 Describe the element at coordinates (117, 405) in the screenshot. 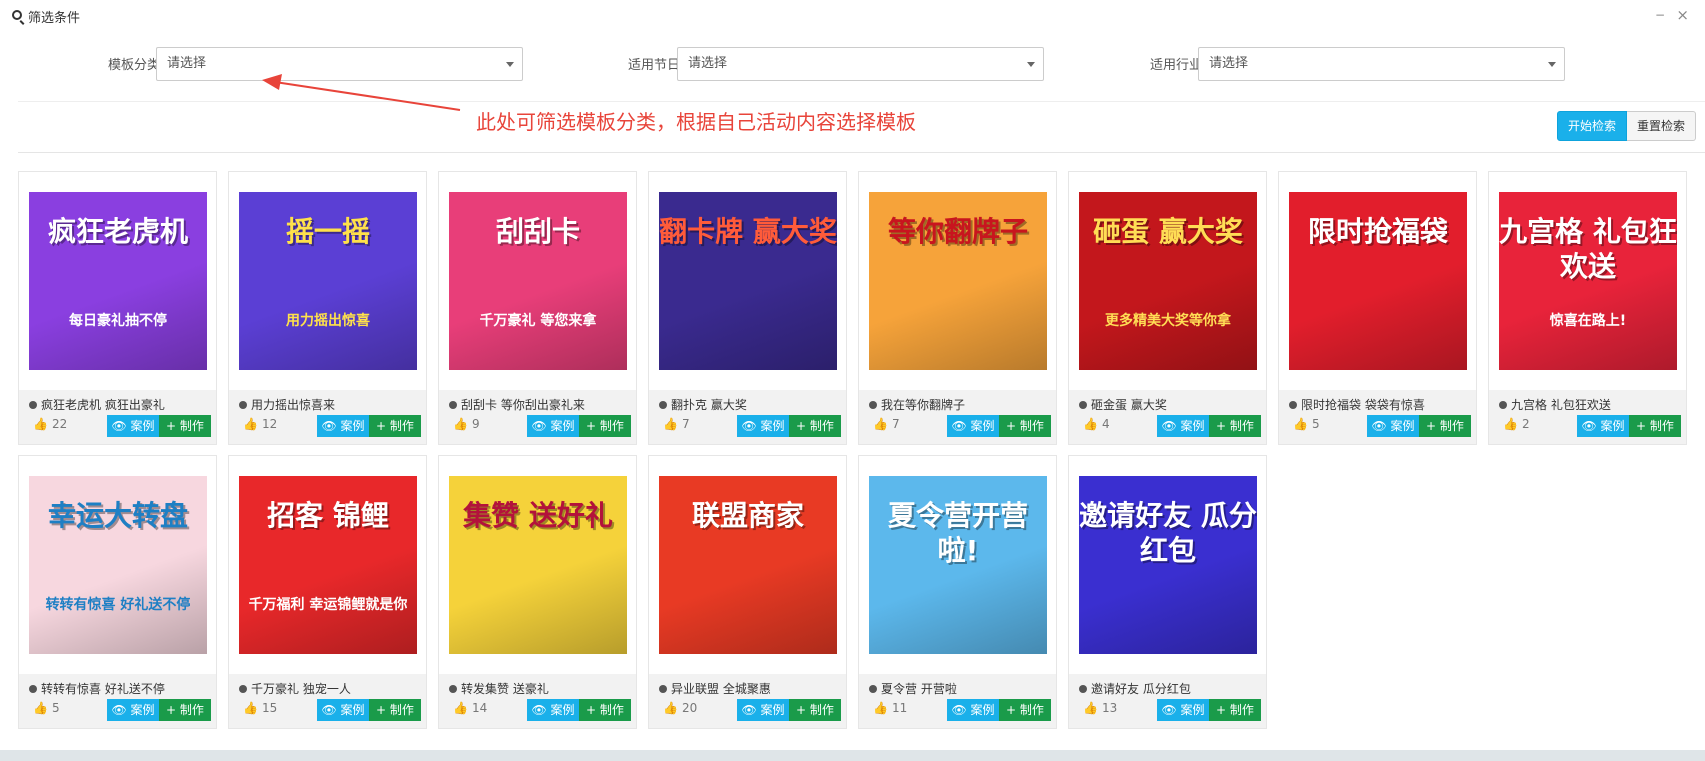

I see `template-title: 疯狂老虎机 疯狂出豪礼` at that location.